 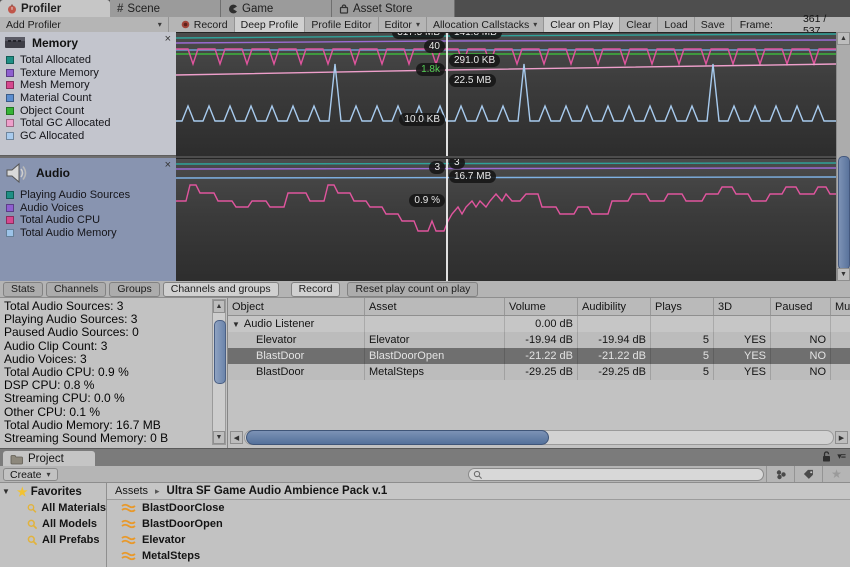 I want to click on tab-groups: Groups, so click(x=134, y=289).